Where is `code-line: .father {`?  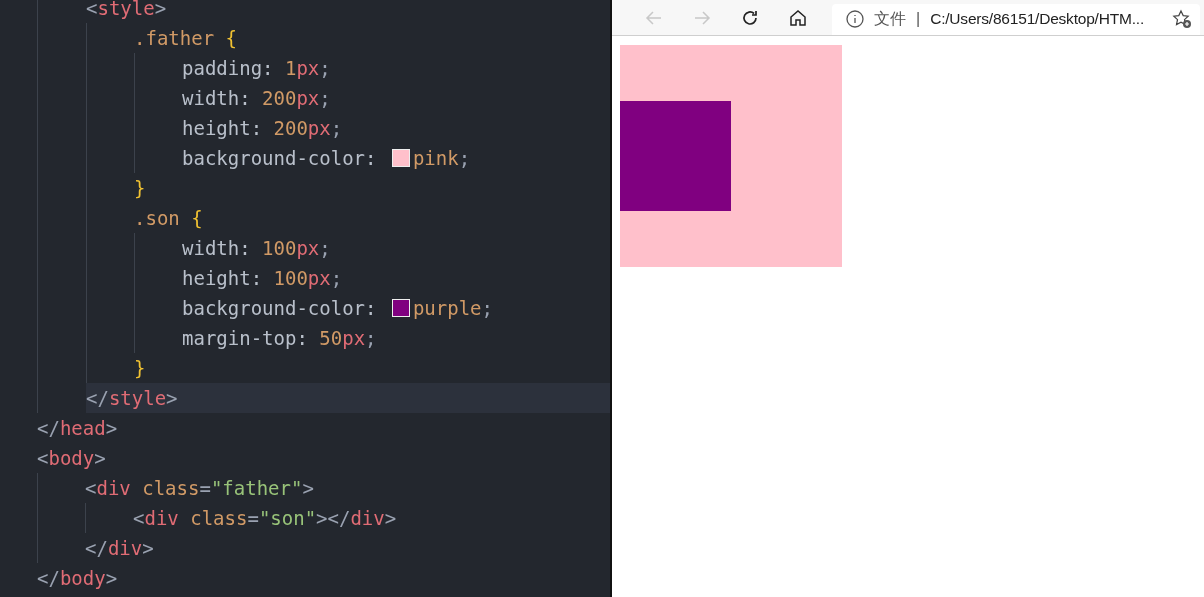 code-line: .father { is located at coordinates (186, 38).